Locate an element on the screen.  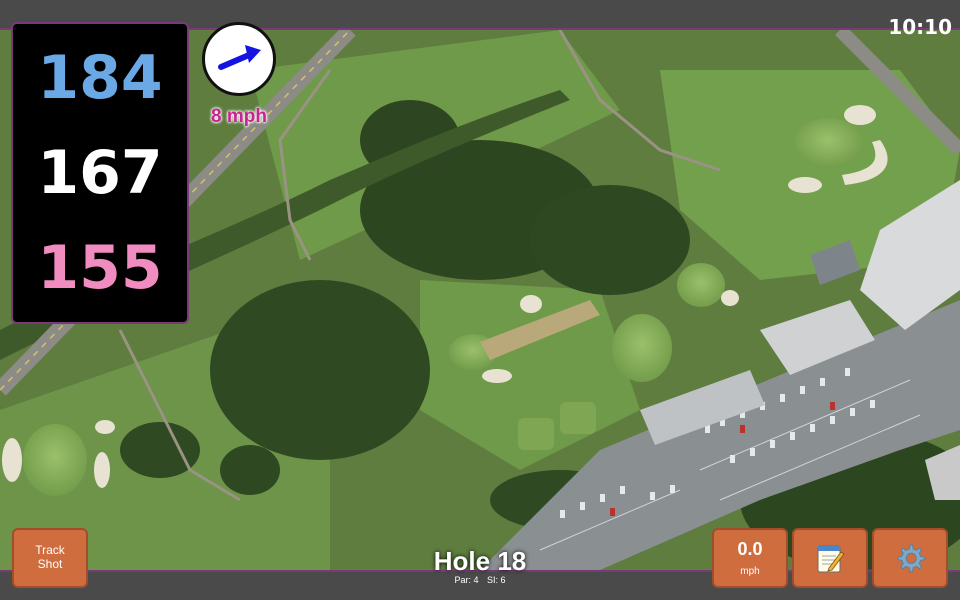
clock-time: 10:10 is located at coordinates (920, 27).